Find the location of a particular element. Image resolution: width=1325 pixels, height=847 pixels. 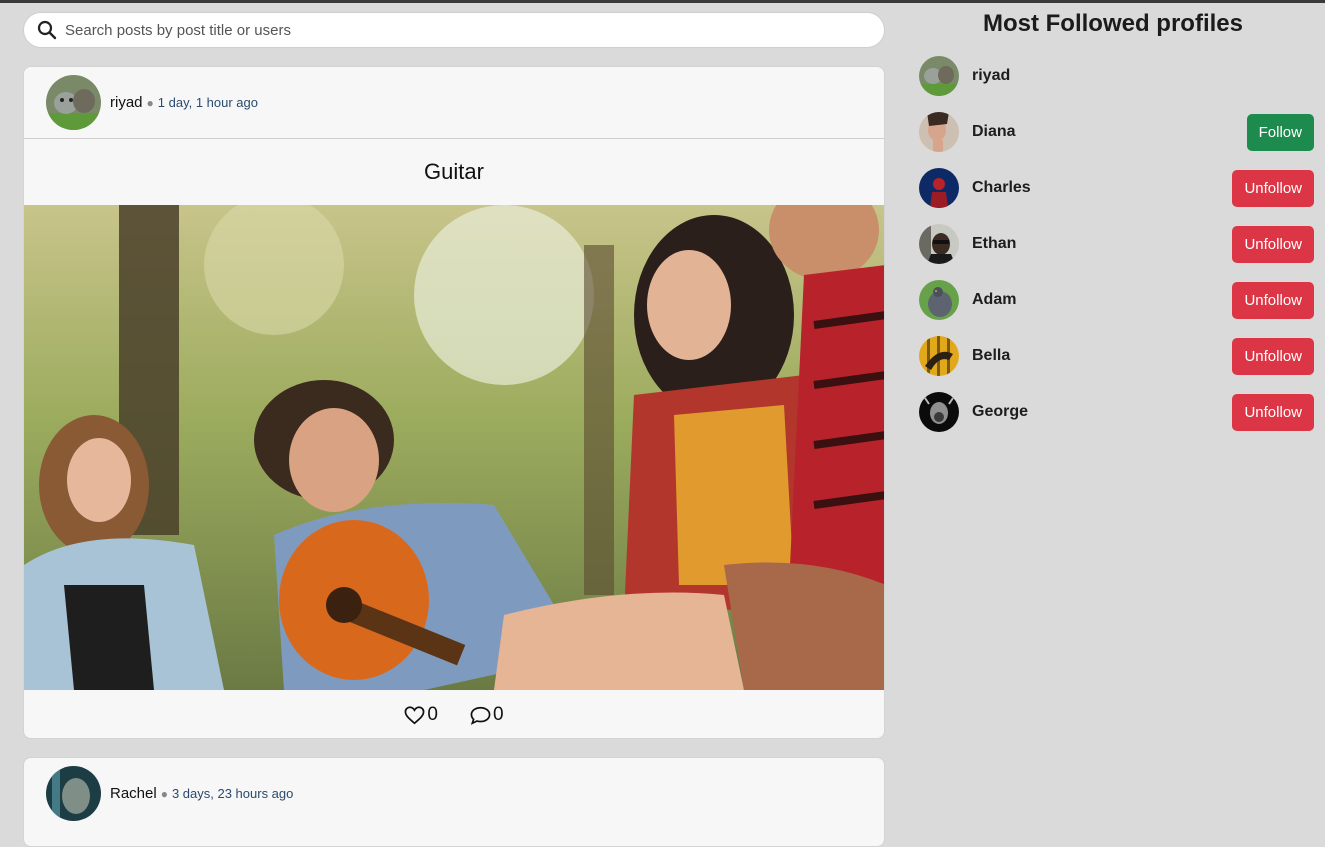

post-title: Guitar is located at coordinates (454, 172).